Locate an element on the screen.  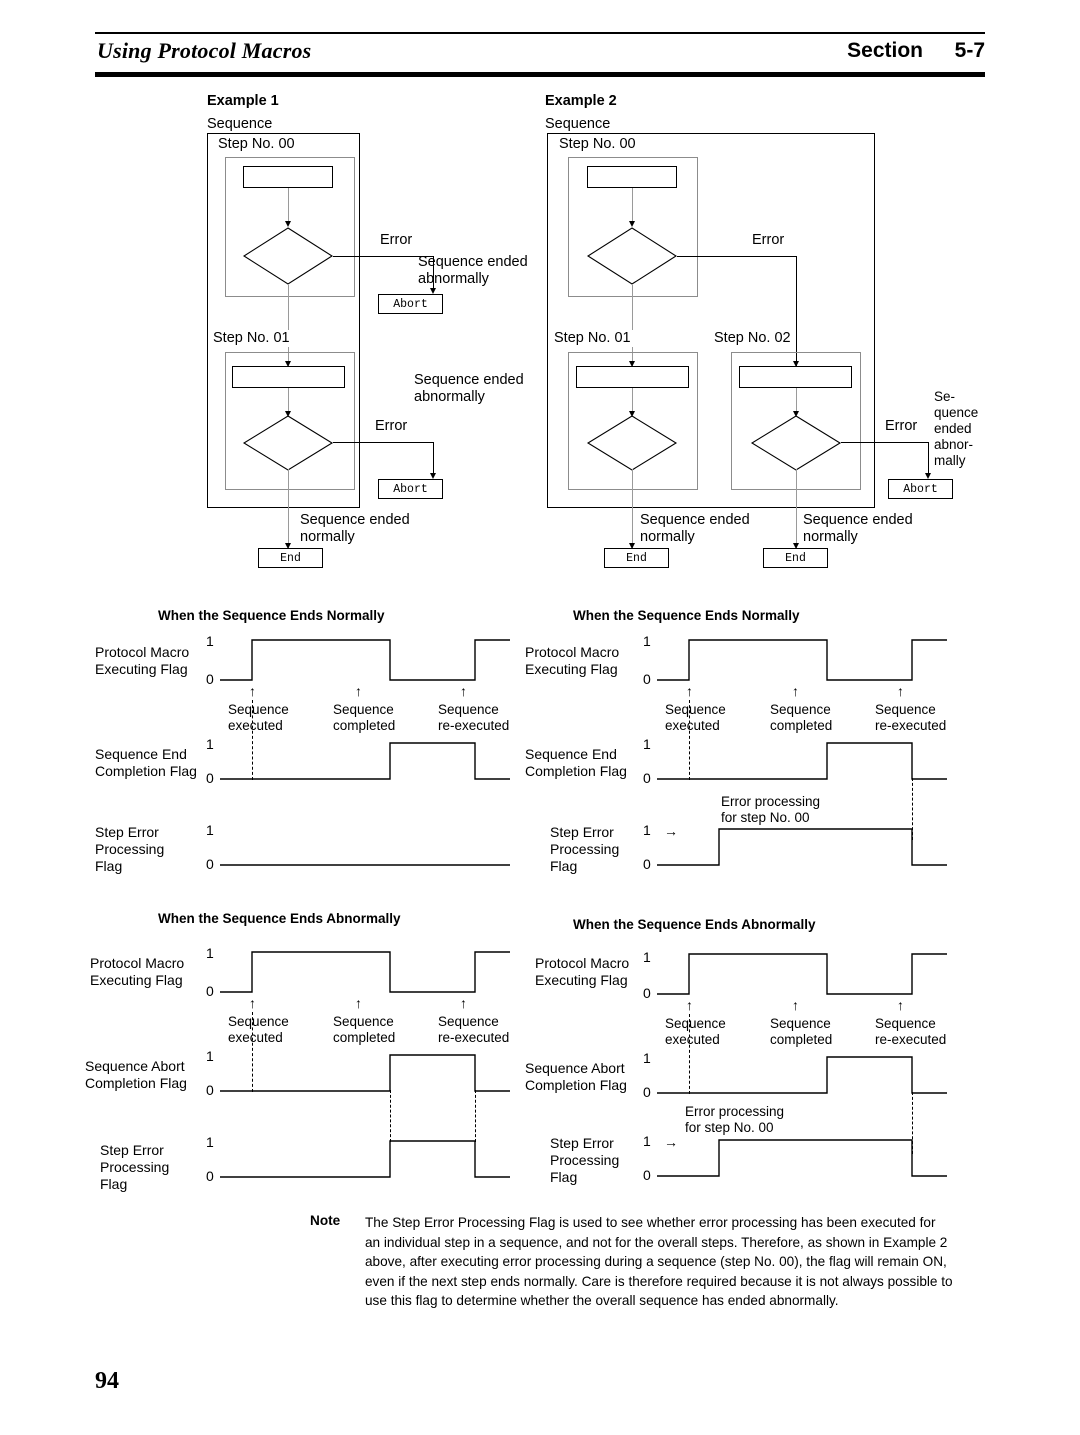
example-1-abnormal-text-2: Sequence ended abnormally is located at coordinates (469, 389).